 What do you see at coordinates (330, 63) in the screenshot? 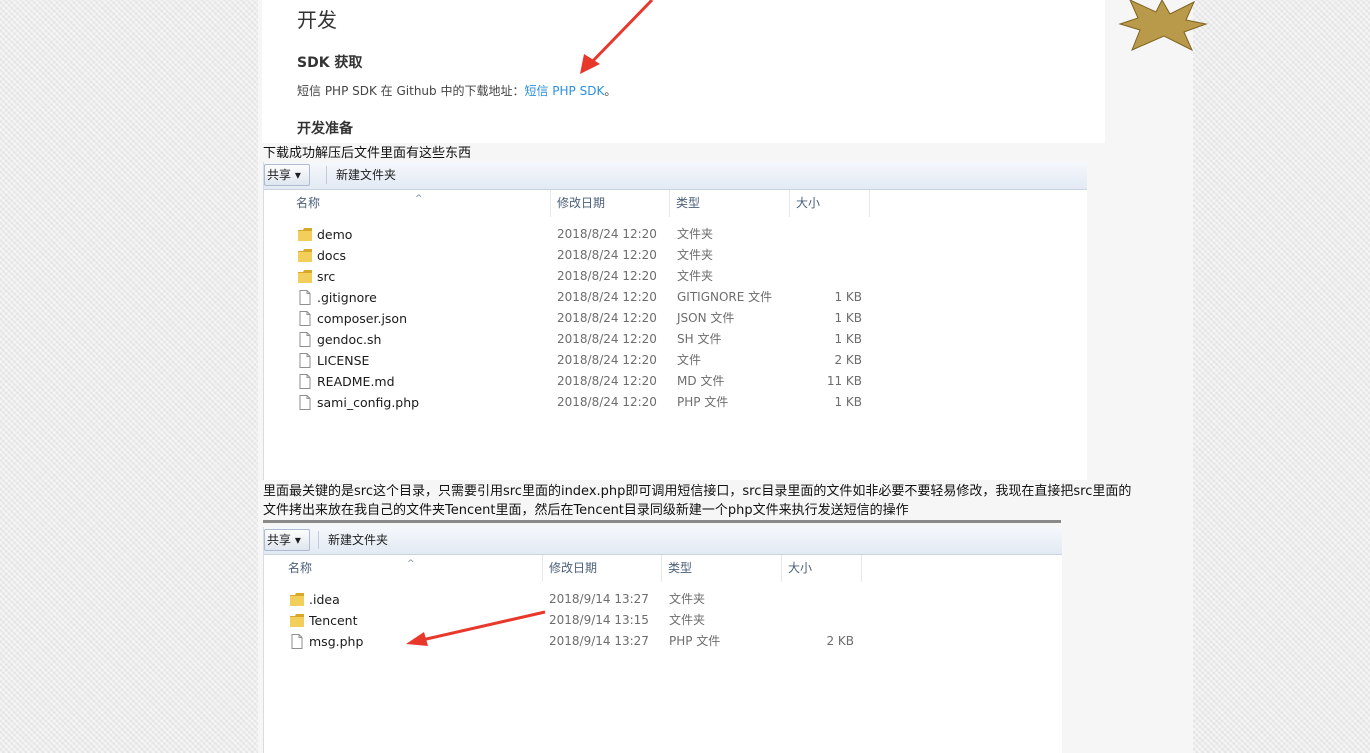
I see `sdk-heading: SDK 获取` at bounding box center [330, 63].